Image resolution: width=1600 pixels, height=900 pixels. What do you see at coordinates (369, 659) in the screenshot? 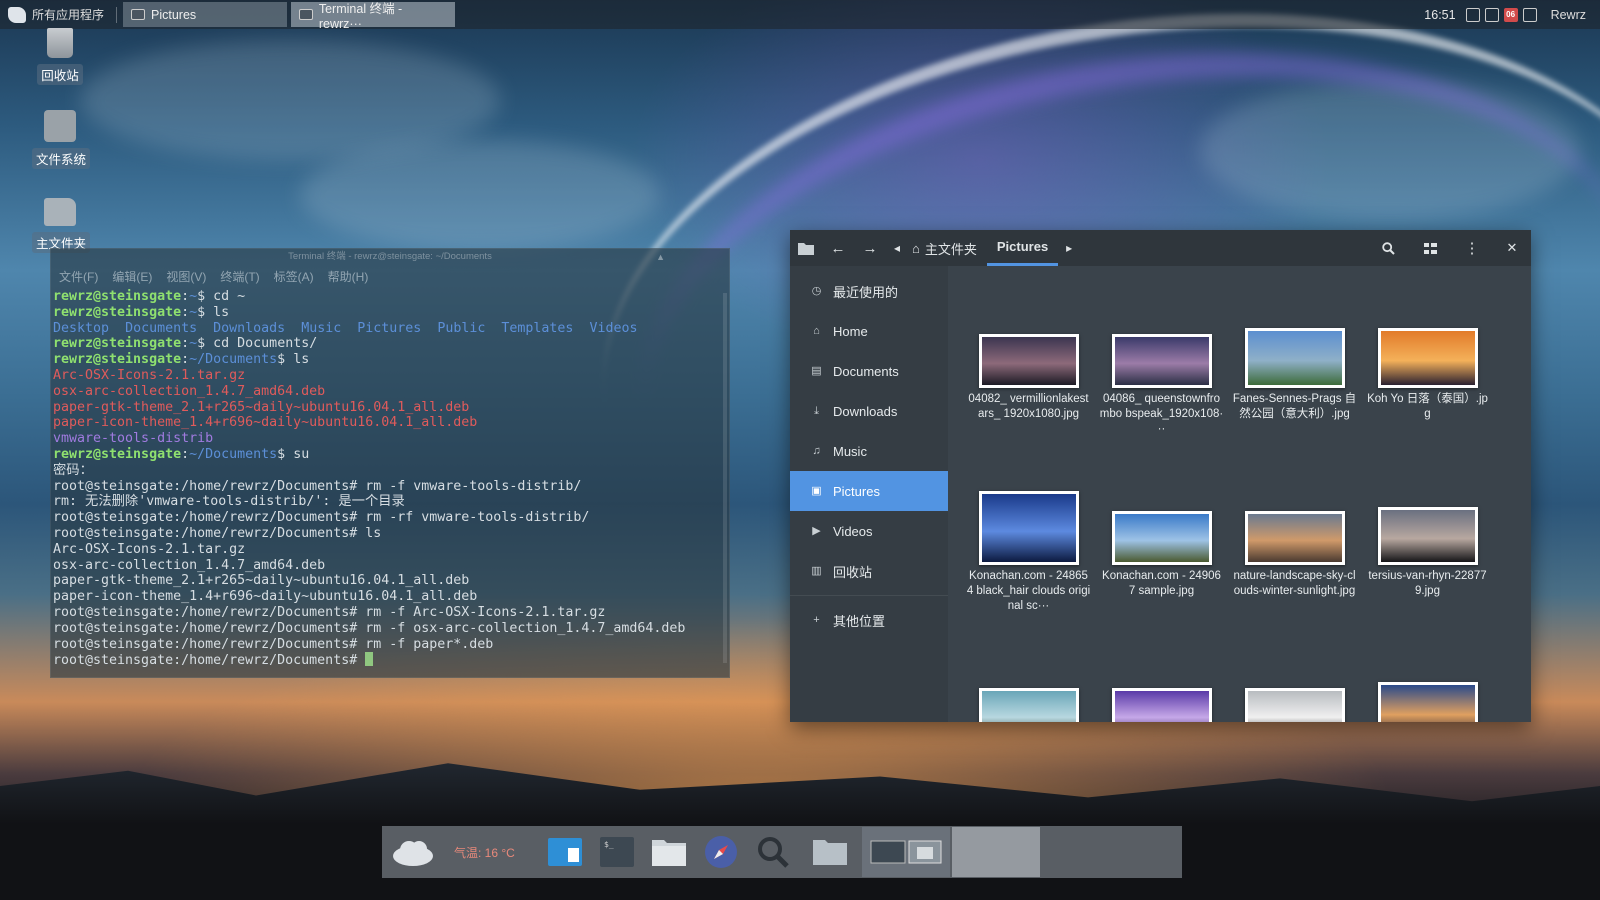
I see `terminal-cursor` at bounding box center [369, 659].